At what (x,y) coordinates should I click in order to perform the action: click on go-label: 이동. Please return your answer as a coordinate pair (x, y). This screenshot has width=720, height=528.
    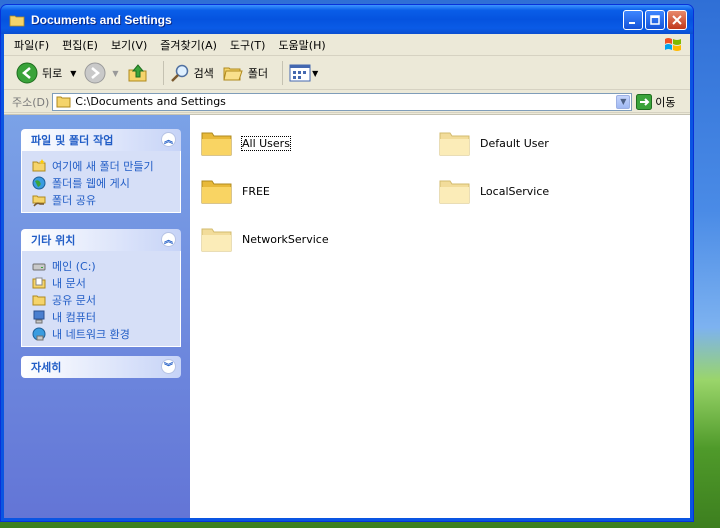
    Looking at the image, I should click on (665, 102).